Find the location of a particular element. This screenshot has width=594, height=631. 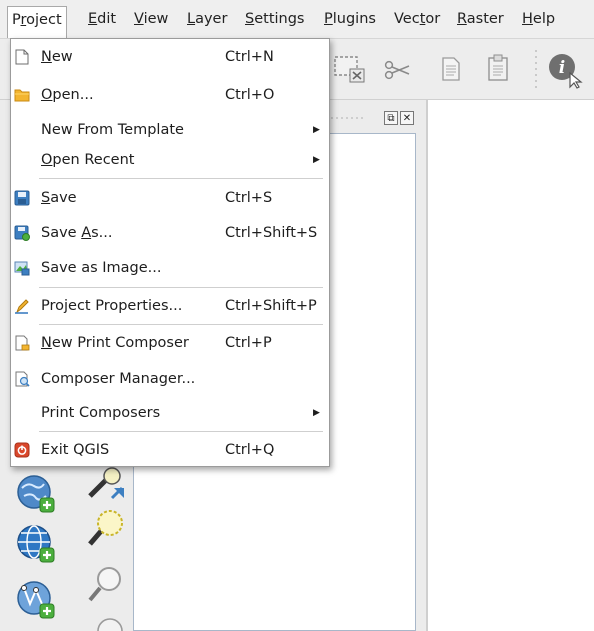

new-print-composer-icon is located at coordinates (22, 343).